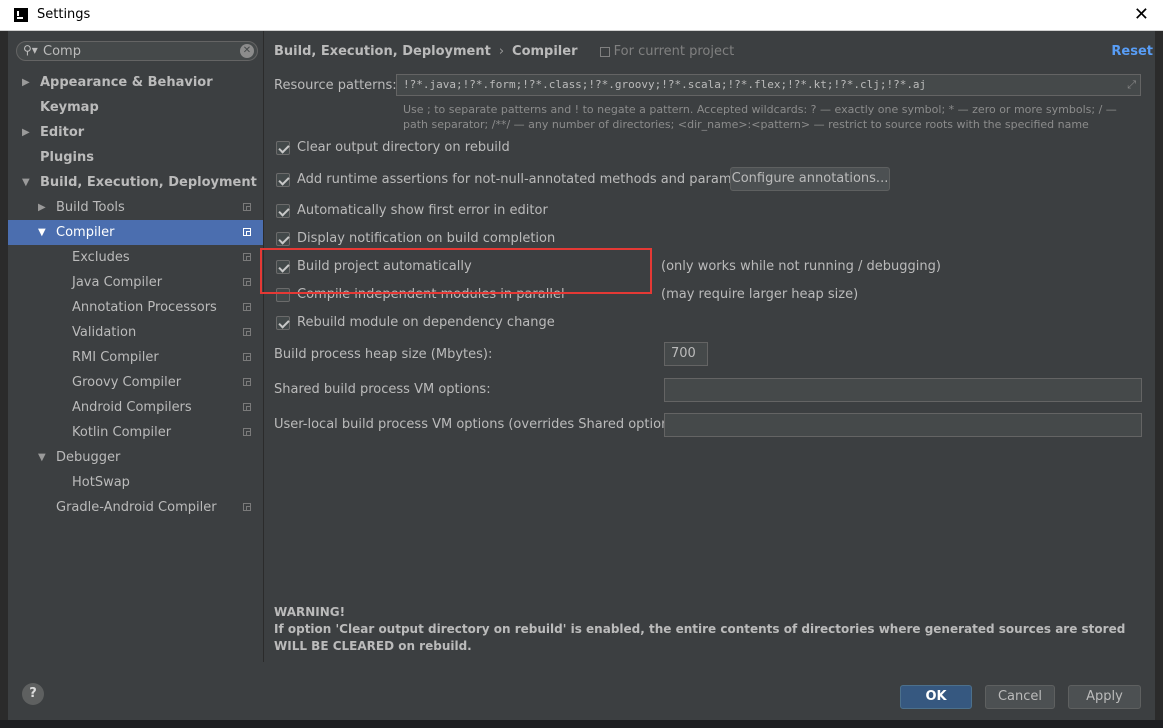  I want to click on tree-item-appearance: ▶ Appearance & Behavior, so click(135, 82).